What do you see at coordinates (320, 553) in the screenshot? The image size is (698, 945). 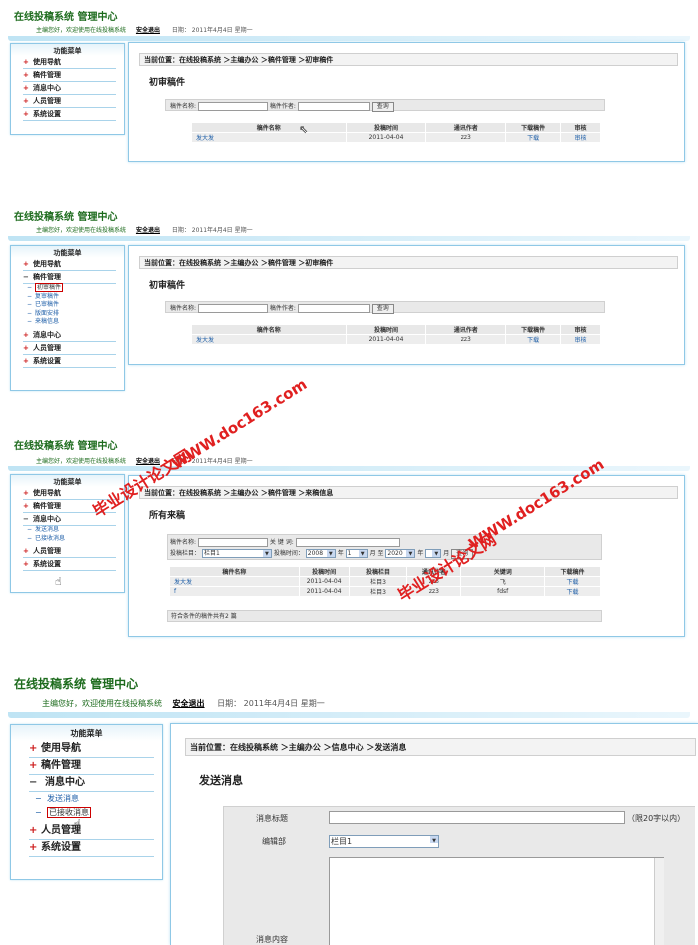 I see `year-from-select: 2008` at bounding box center [320, 553].